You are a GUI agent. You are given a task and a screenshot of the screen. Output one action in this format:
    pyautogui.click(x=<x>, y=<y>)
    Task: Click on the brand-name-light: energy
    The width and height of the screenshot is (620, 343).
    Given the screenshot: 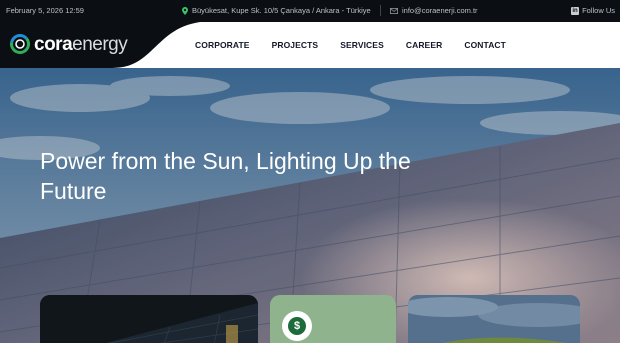 What is the action you would take?
    pyautogui.click(x=100, y=44)
    